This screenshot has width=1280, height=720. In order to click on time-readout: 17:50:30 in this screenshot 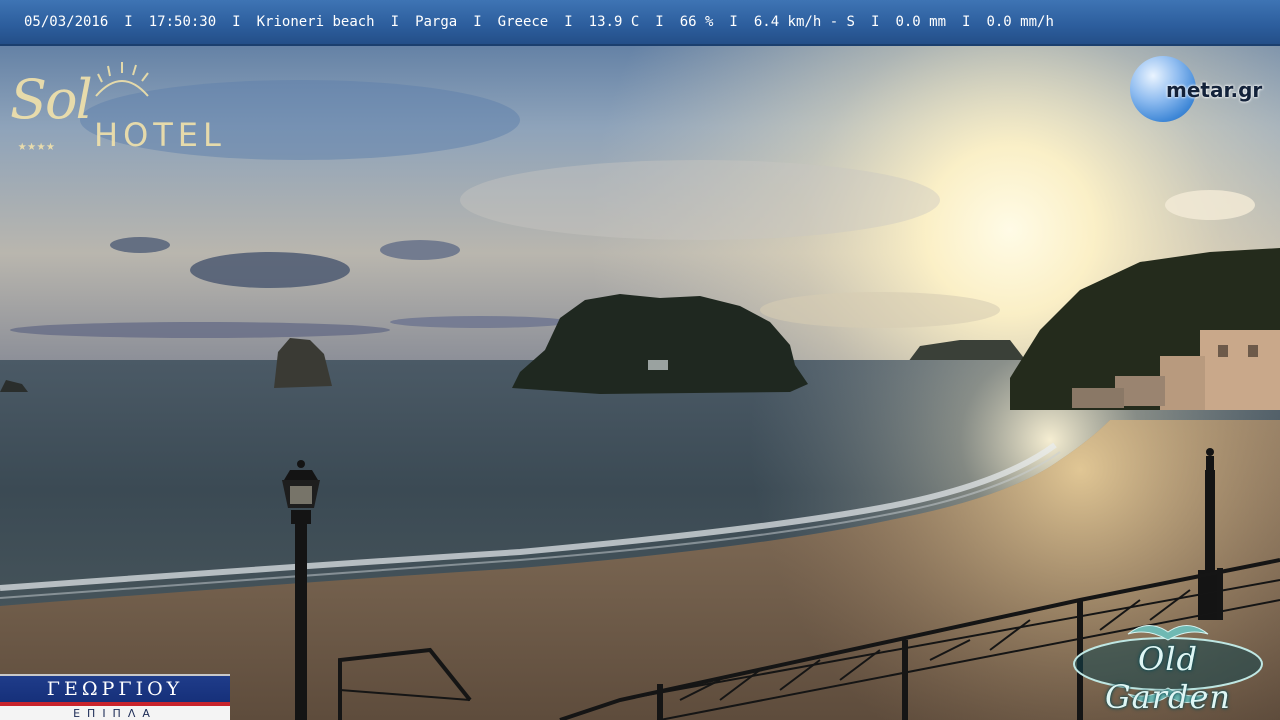, I will do `click(182, 22)`.